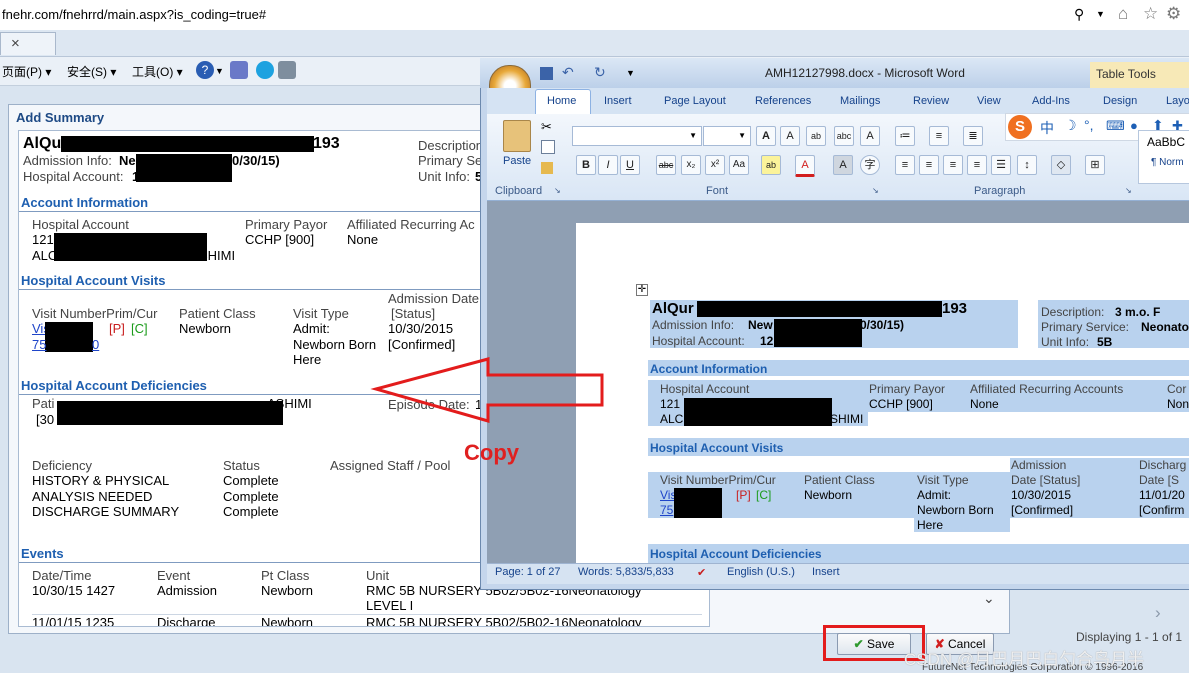 Image resolution: width=1189 pixels, height=673 pixels. What do you see at coordinates (1095, 165) in the screenshot?
I see `borders-icon: ⊞` at bounding box center [1095, 165].